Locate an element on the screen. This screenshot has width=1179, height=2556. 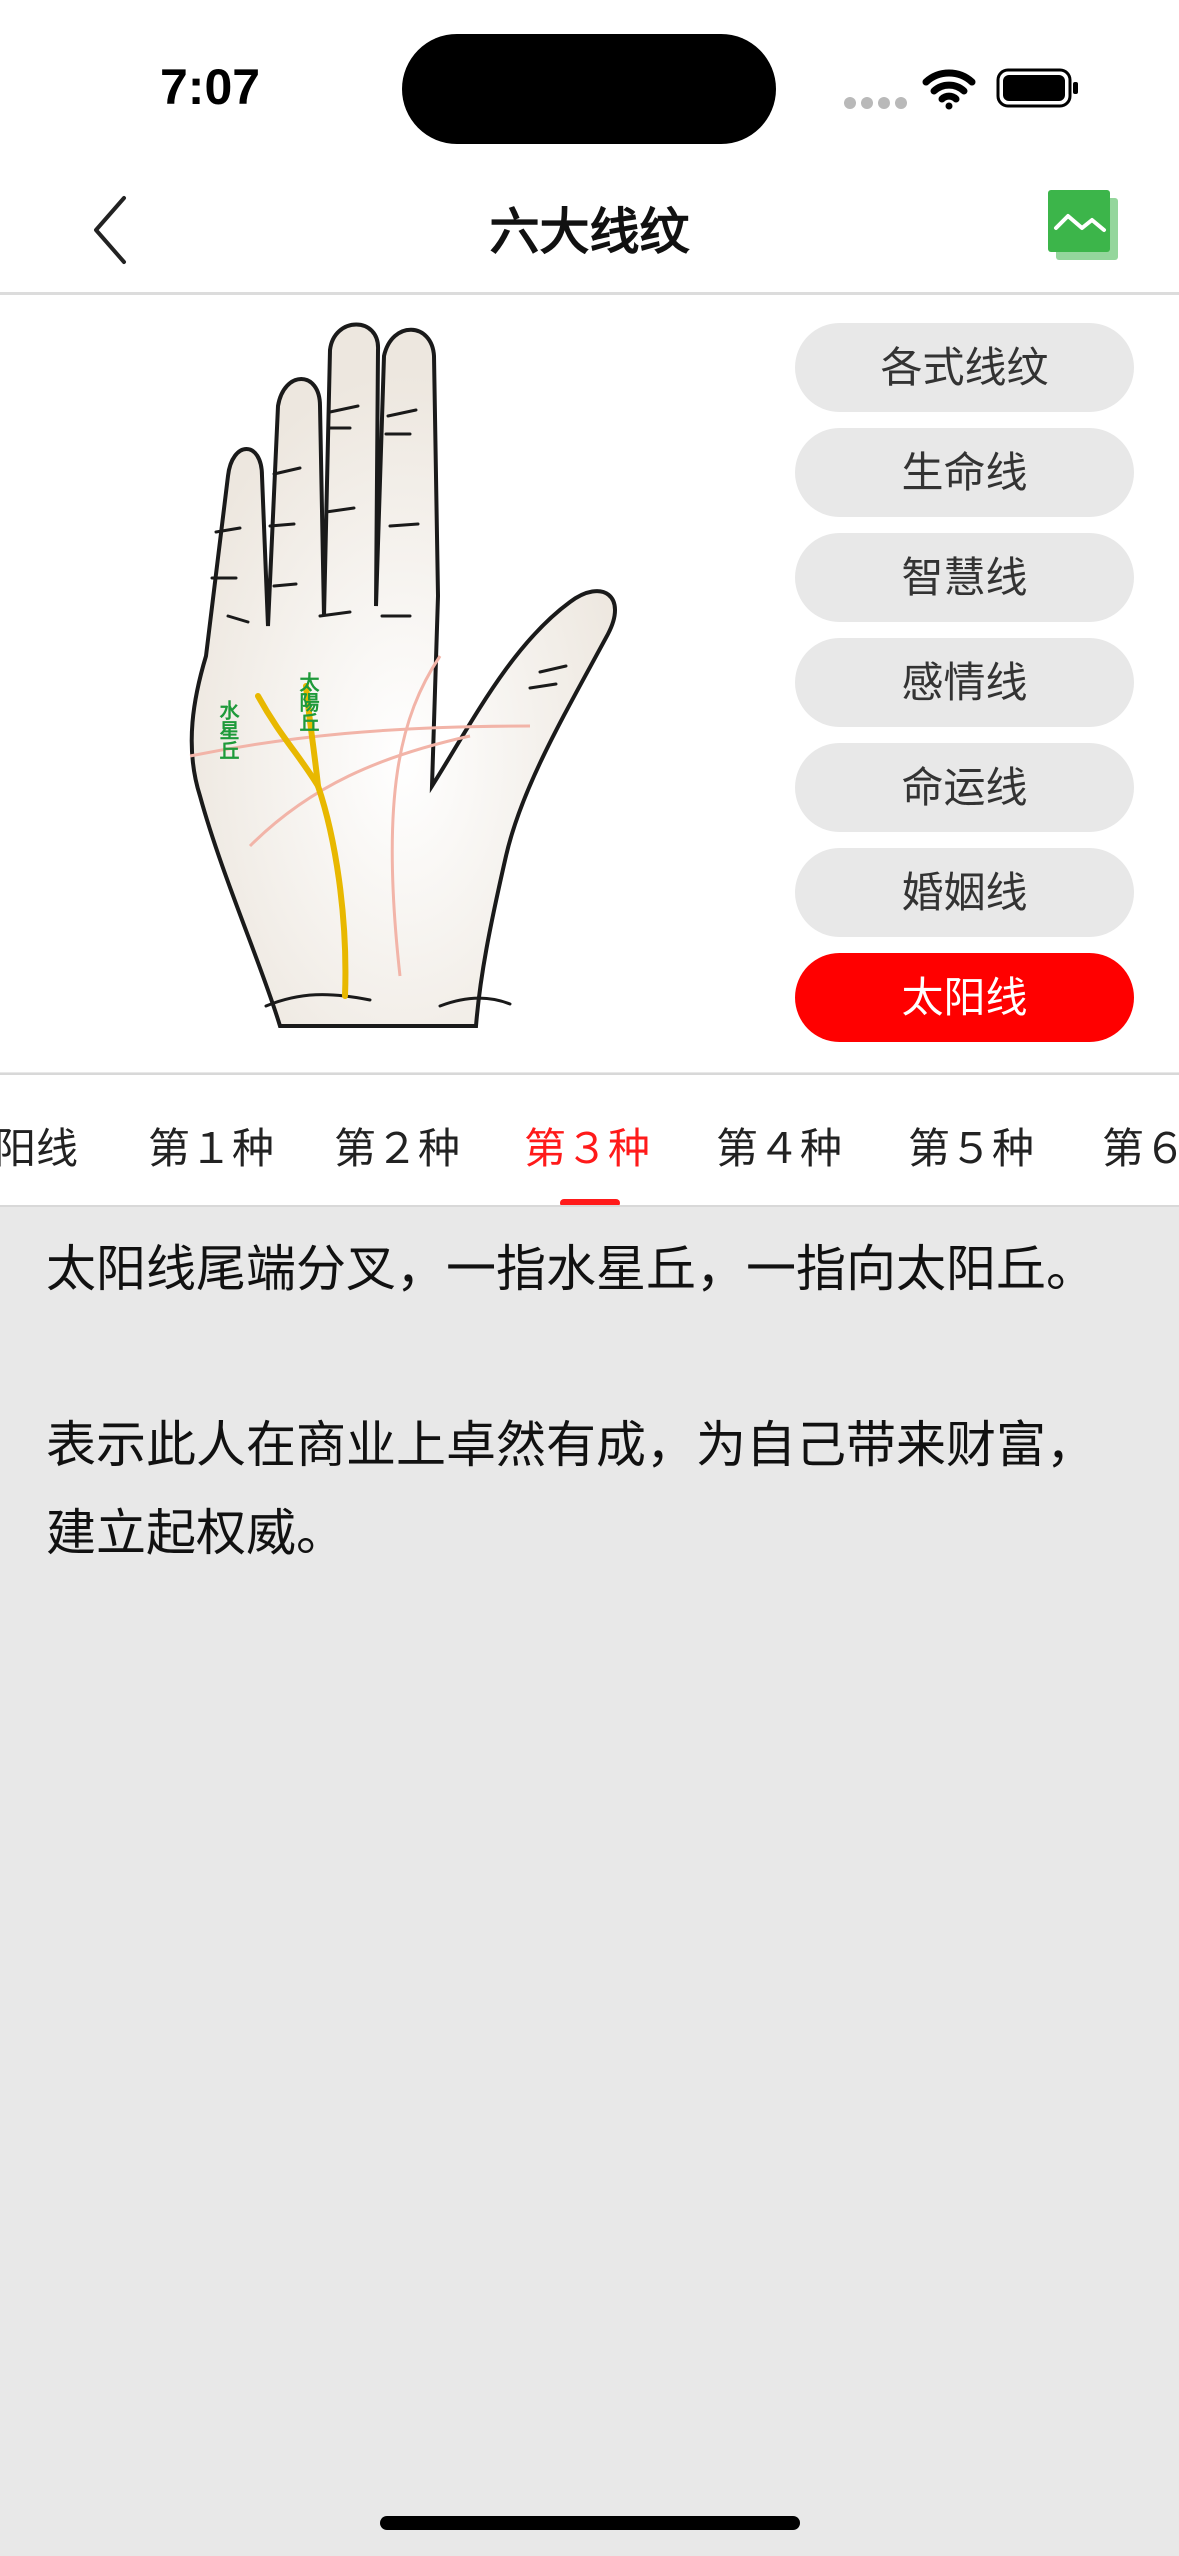
line-type-marriage-button: 婚姻线 is located at coordinates (964, 892).